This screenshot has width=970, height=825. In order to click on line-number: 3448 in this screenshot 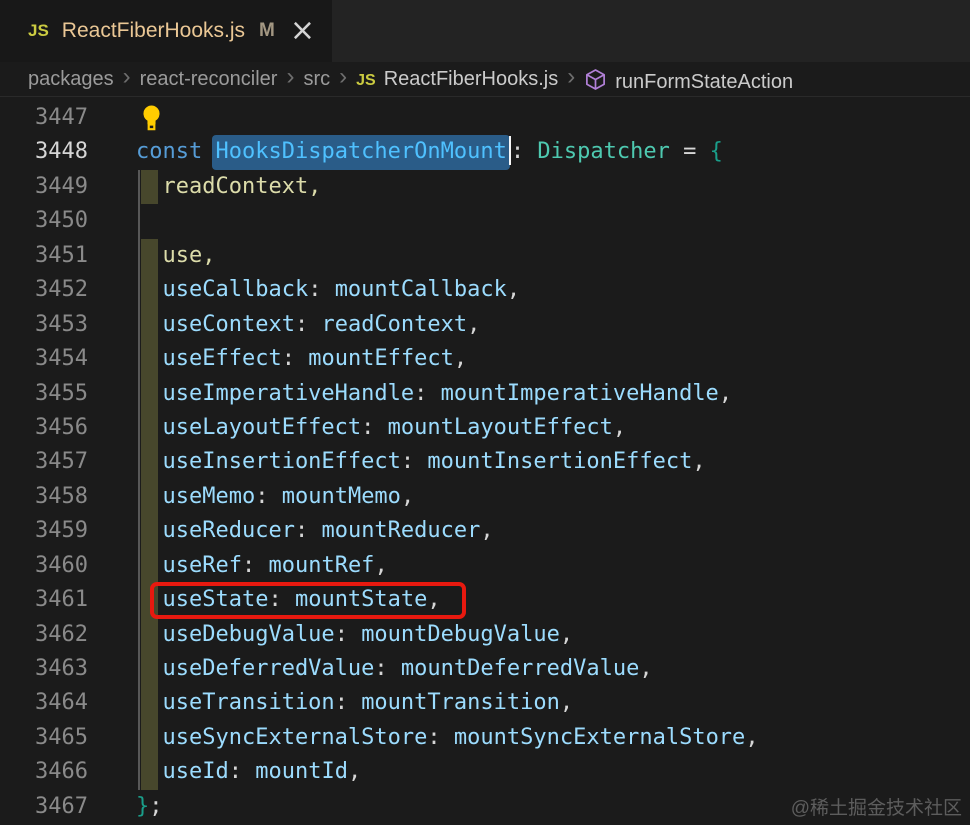, I will do `click(61, 152)`.